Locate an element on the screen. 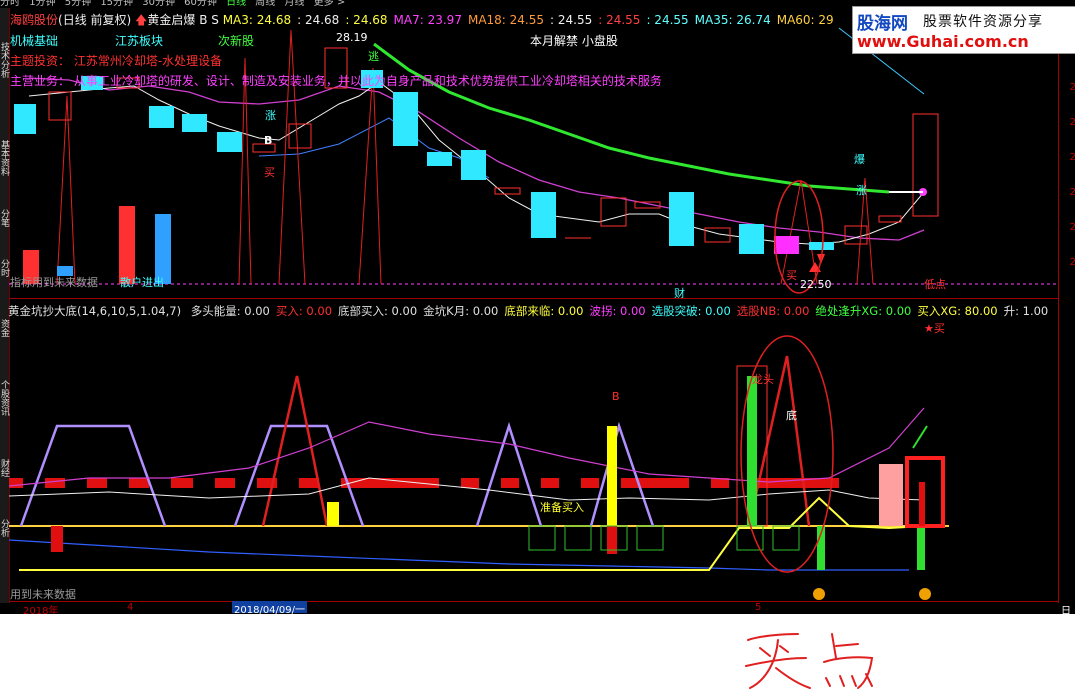 The image size is (1075, 696). retail-label: 散户进出 is located at coordinates (142, 282).